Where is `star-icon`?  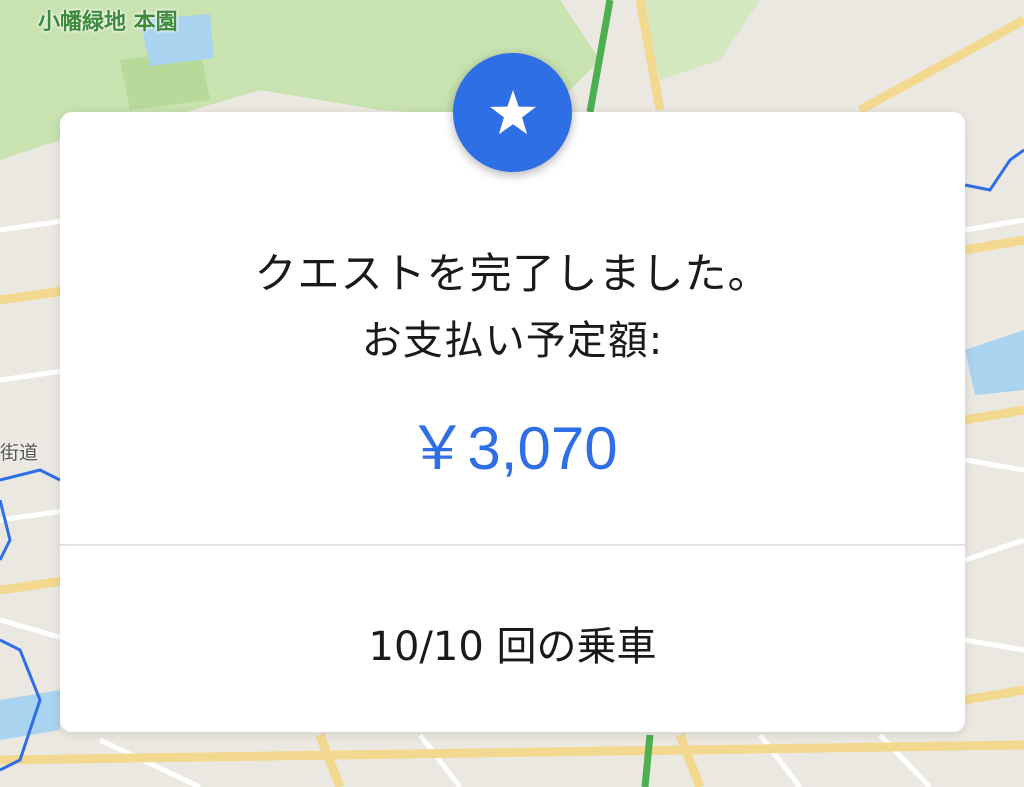
star-icon is located at coordinates (512, 111).